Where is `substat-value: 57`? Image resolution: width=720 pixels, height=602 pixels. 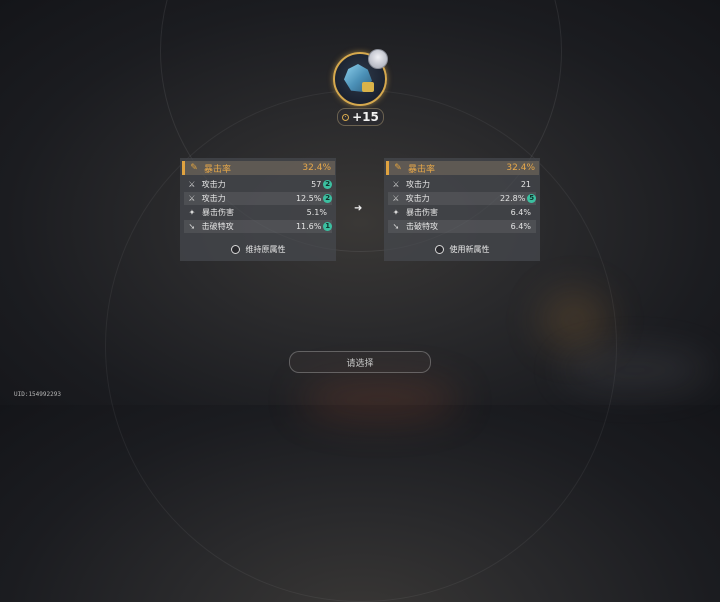
substat-value: 57 is located at coordinates (316, 184).